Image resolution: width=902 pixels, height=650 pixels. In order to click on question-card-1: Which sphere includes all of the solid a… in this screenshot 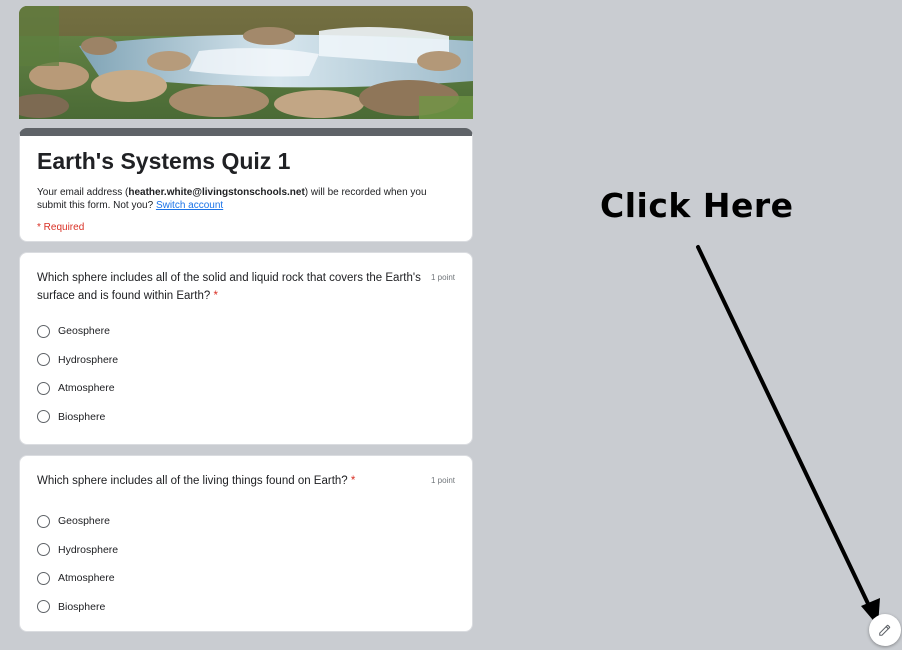, I will do `click(246, 348)`.